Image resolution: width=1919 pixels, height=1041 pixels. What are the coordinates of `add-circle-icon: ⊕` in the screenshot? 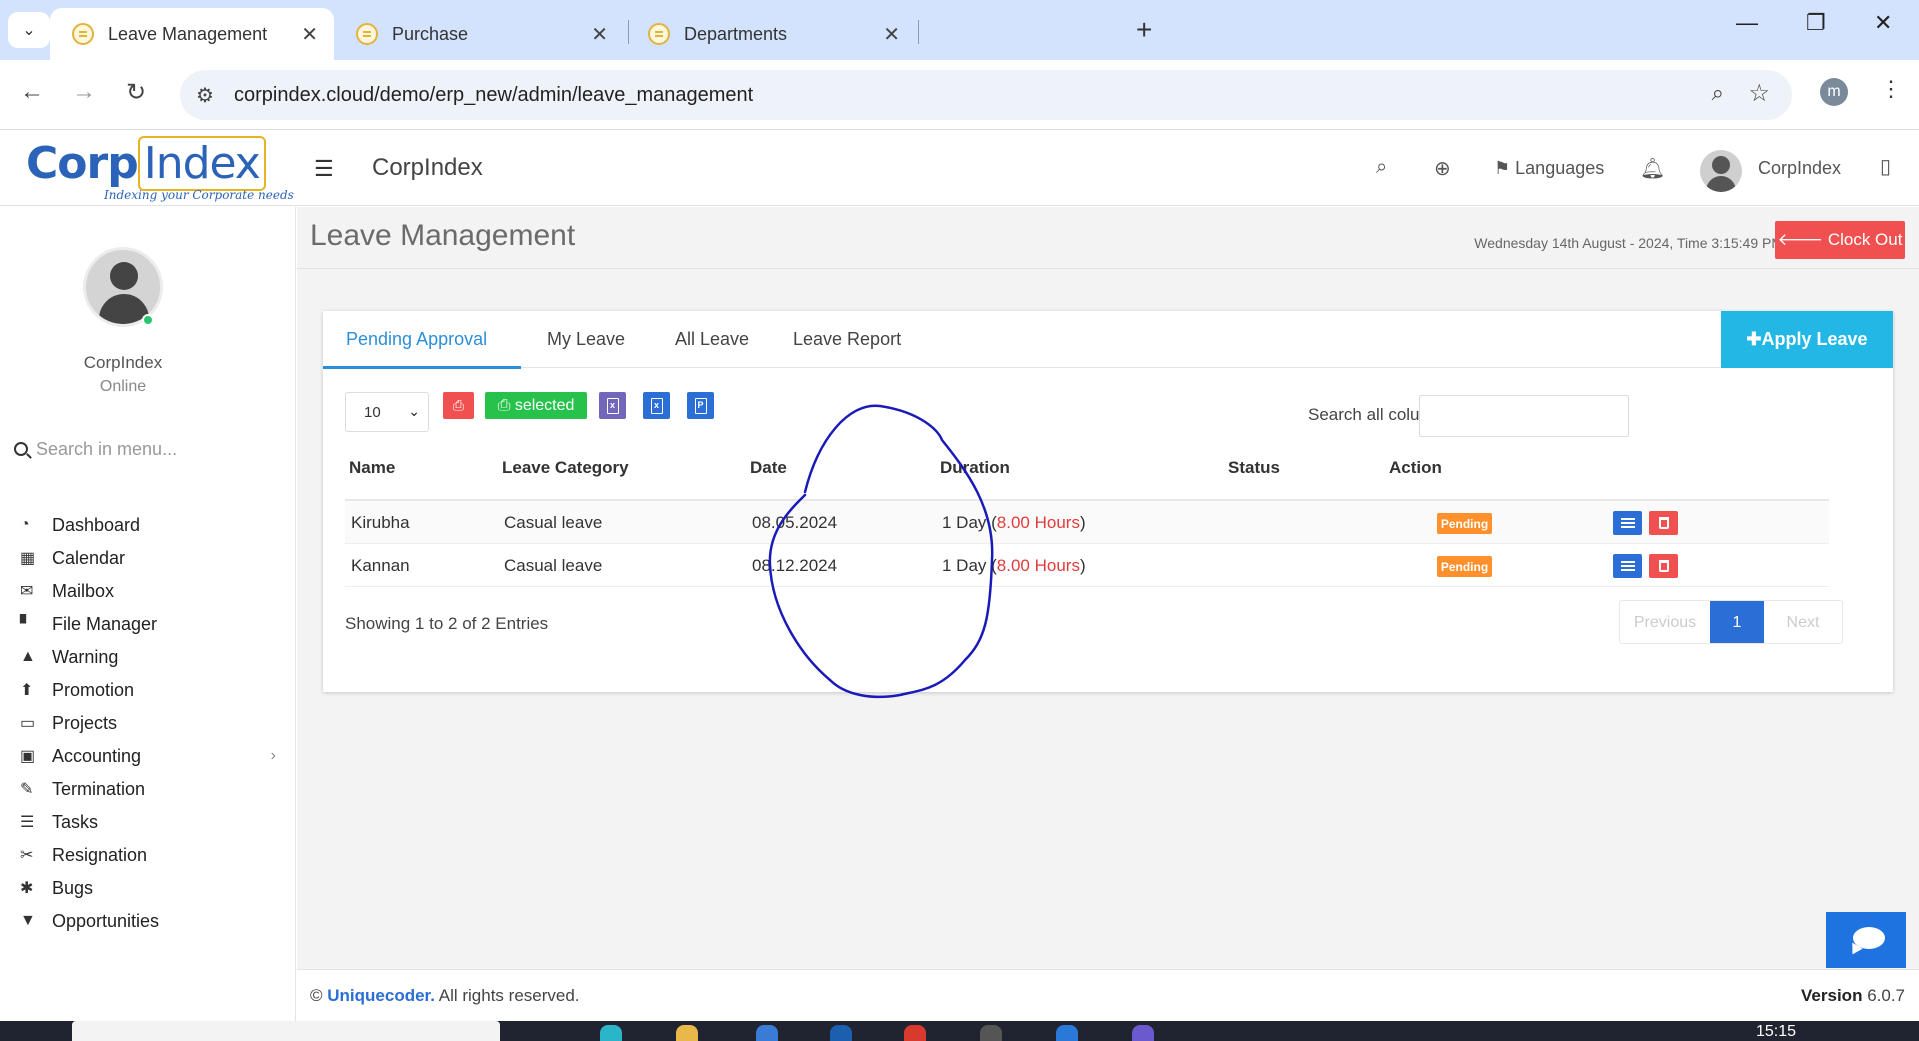 It's located at (1442, 168).